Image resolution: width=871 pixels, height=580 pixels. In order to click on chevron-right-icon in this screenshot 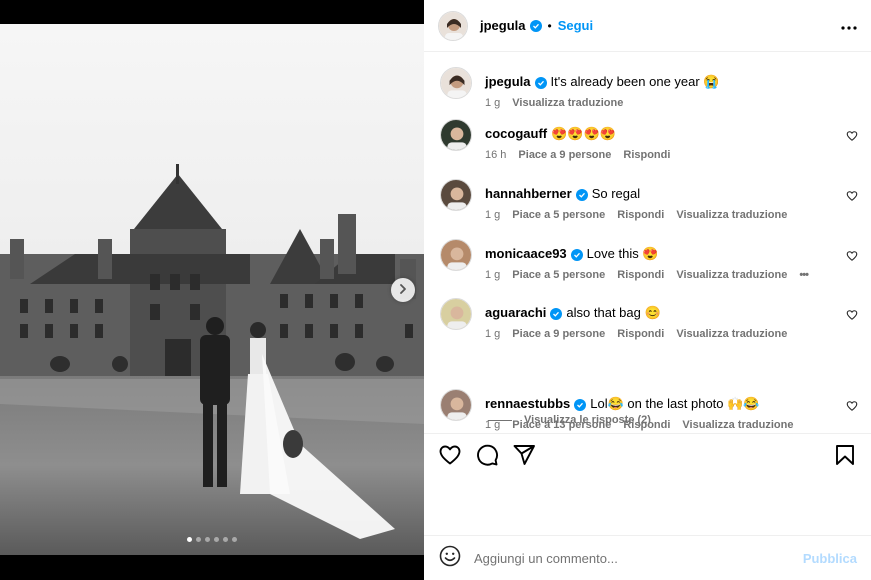, I will do `click(403, 290)`.